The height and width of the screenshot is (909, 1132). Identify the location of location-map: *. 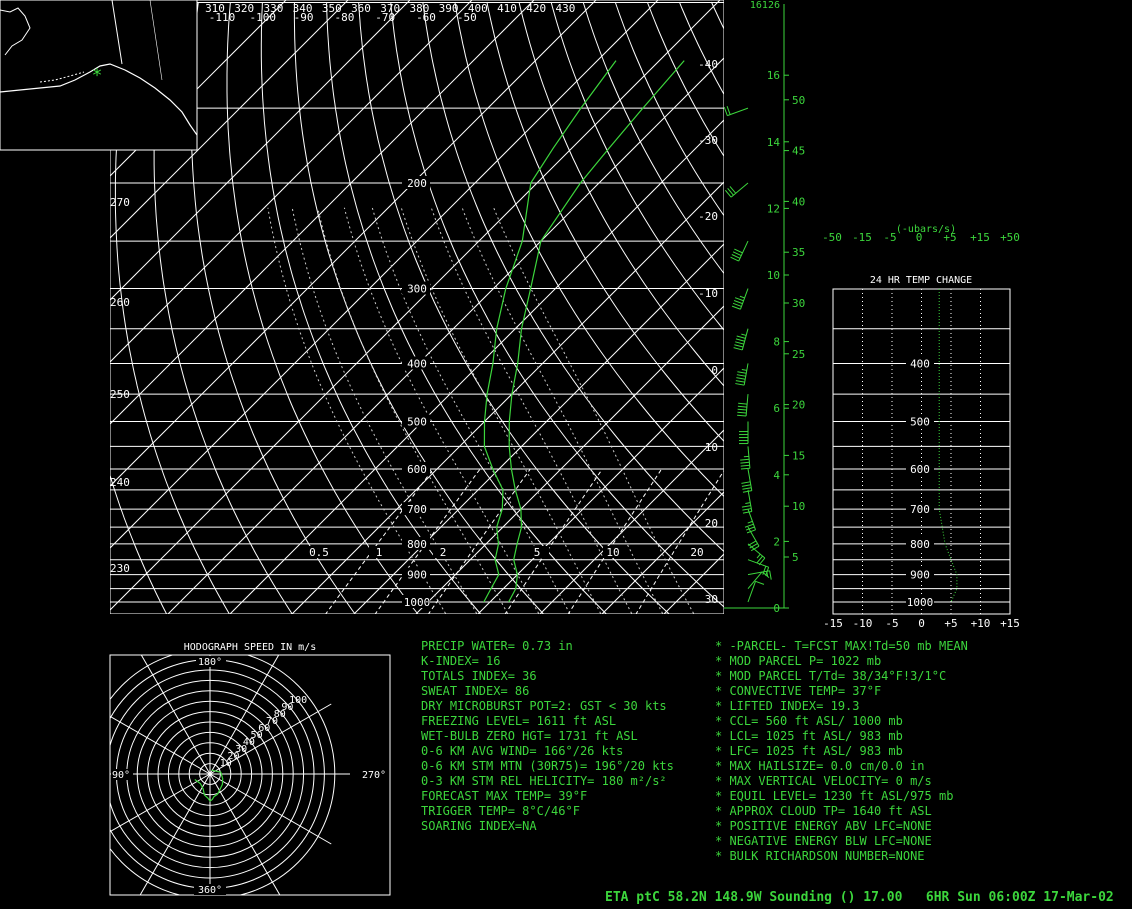
(99, 75).